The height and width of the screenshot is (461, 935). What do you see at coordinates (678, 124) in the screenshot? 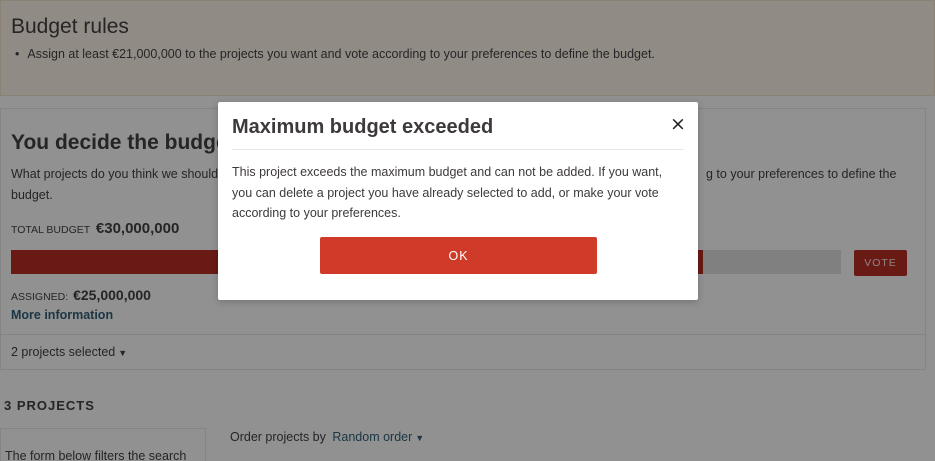
I see `close-icon: ×` at bounding box center [678, 124].